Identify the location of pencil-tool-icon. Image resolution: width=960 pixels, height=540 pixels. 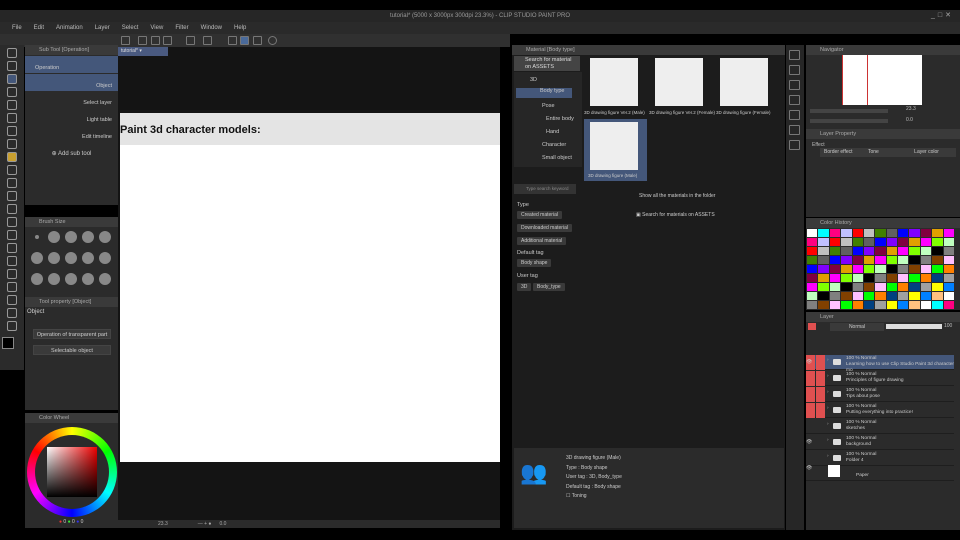
(12, 157).